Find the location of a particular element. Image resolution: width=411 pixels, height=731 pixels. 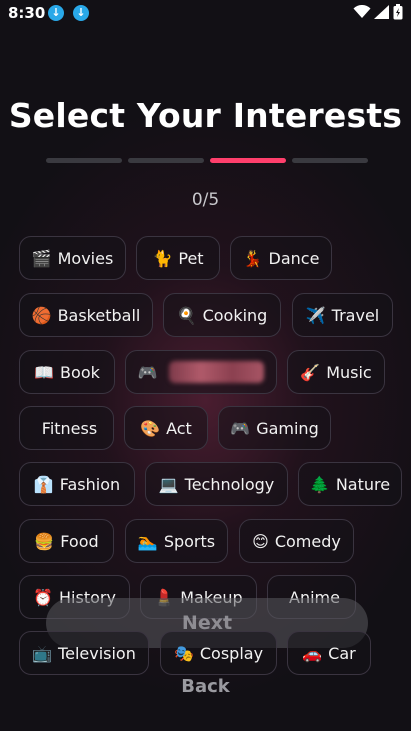

chip-label: Technology is located at coordinates (229, 484).